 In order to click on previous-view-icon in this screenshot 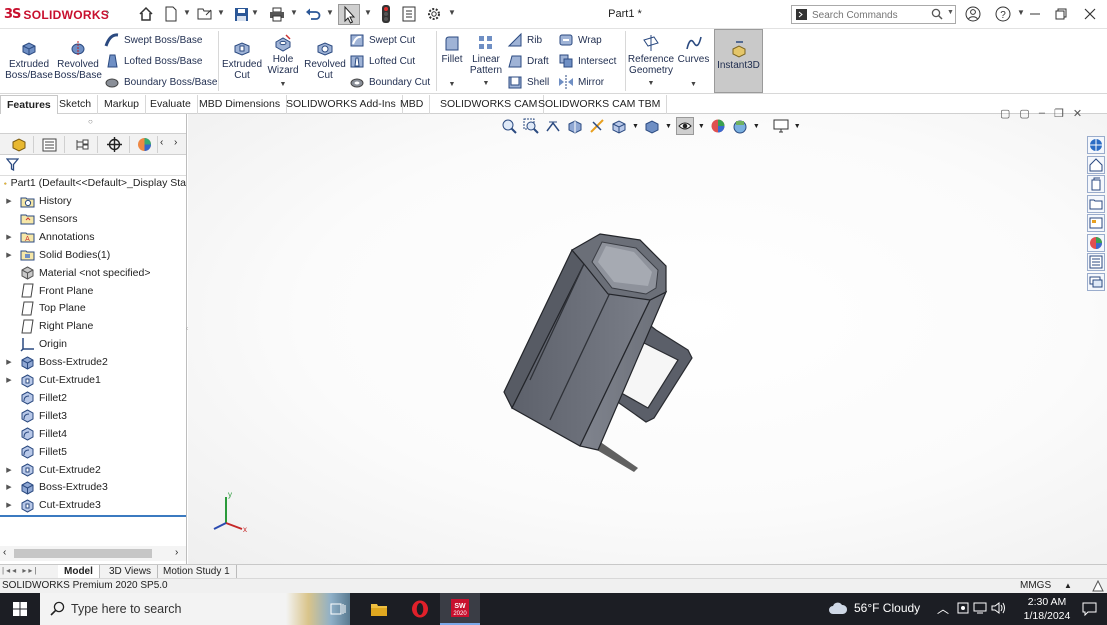, I will do `click(553, 126)`.